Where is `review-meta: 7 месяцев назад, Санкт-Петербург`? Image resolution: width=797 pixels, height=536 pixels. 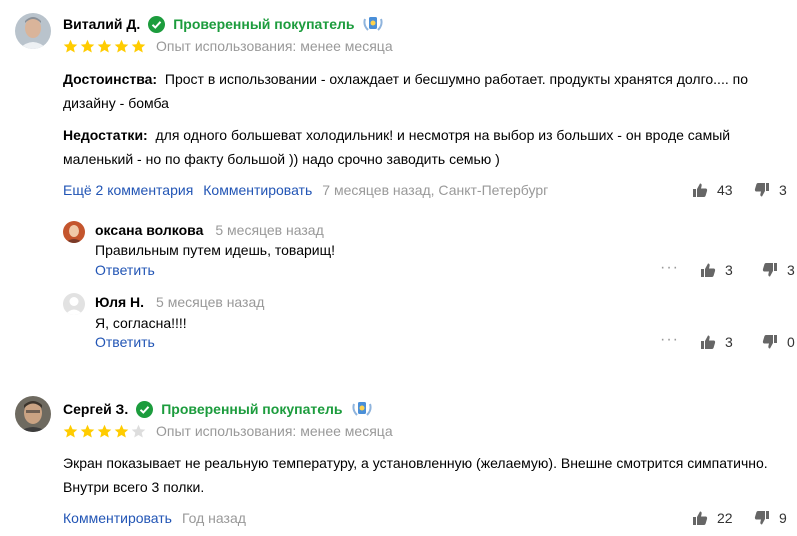
review-meta: 7 месяцев назад, Санкт-Петербург is located at coordinates (435, 190).